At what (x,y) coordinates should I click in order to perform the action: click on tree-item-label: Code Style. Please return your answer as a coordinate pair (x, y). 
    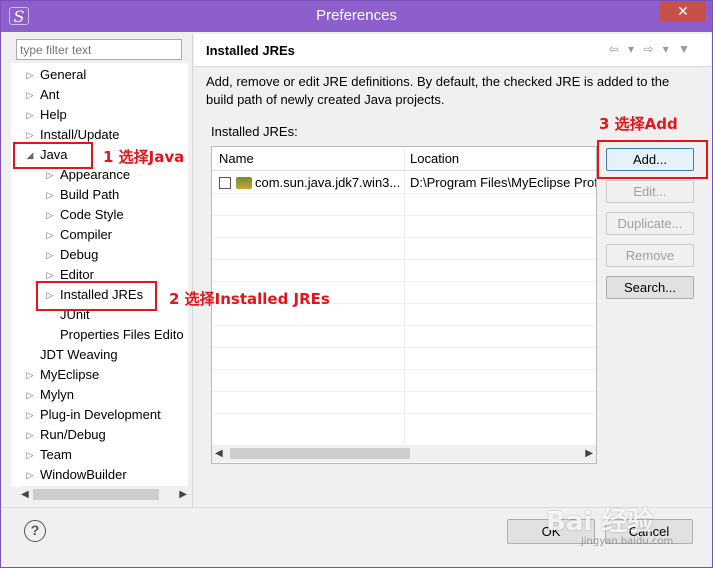
    Looking at the image, I should click on (92, 214).